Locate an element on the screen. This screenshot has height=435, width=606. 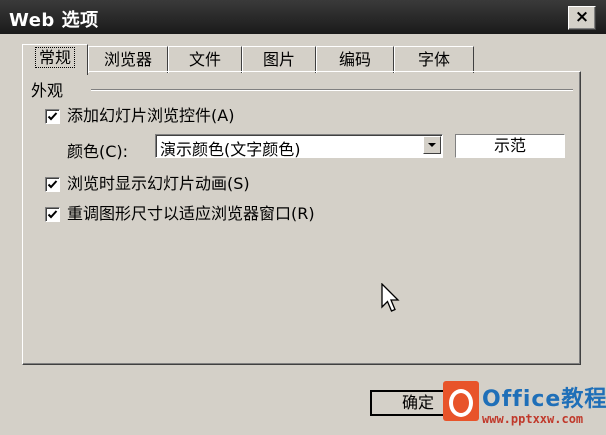
option-label: 浏览时显示幻灯片动画(S) is located at coordinates (158, 183).